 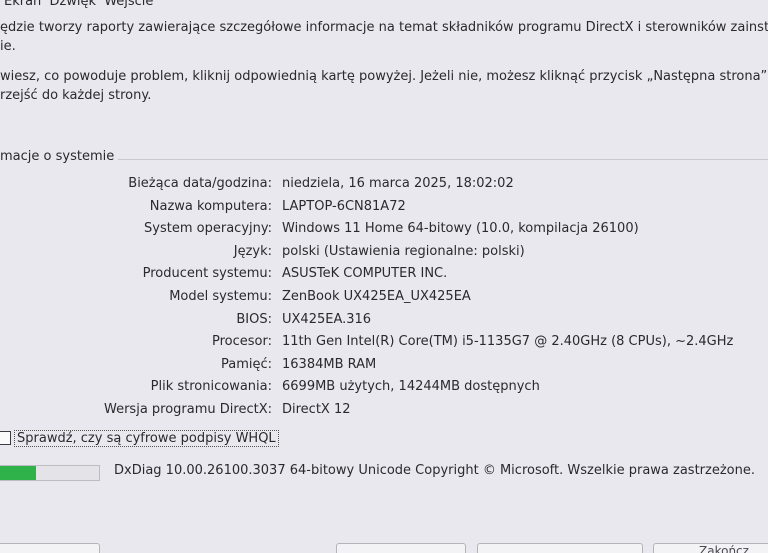 What do you see at coordinates (200, 183) in the screenshot?
I see `system-info-label: Bieżąca data/godzina:` at bounding box center [200, 183].